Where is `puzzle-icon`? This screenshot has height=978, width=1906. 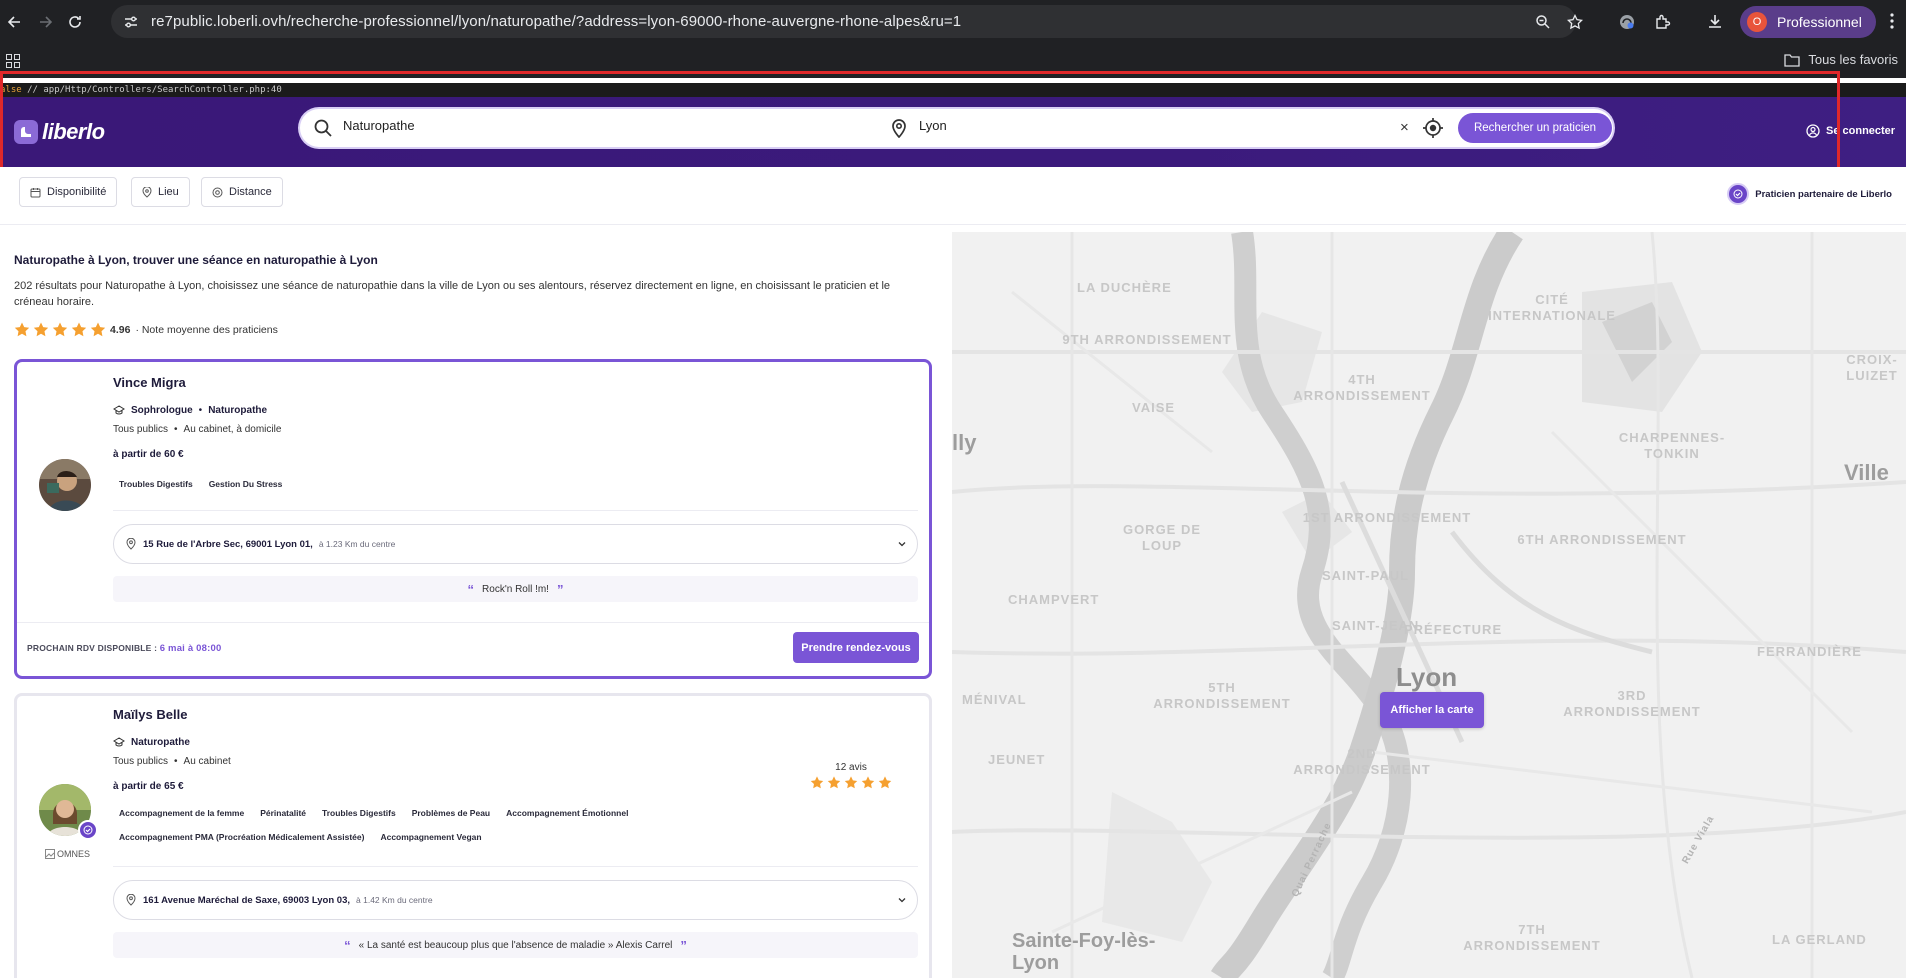
puzzle-icon is located at coordinates (1663, 22).